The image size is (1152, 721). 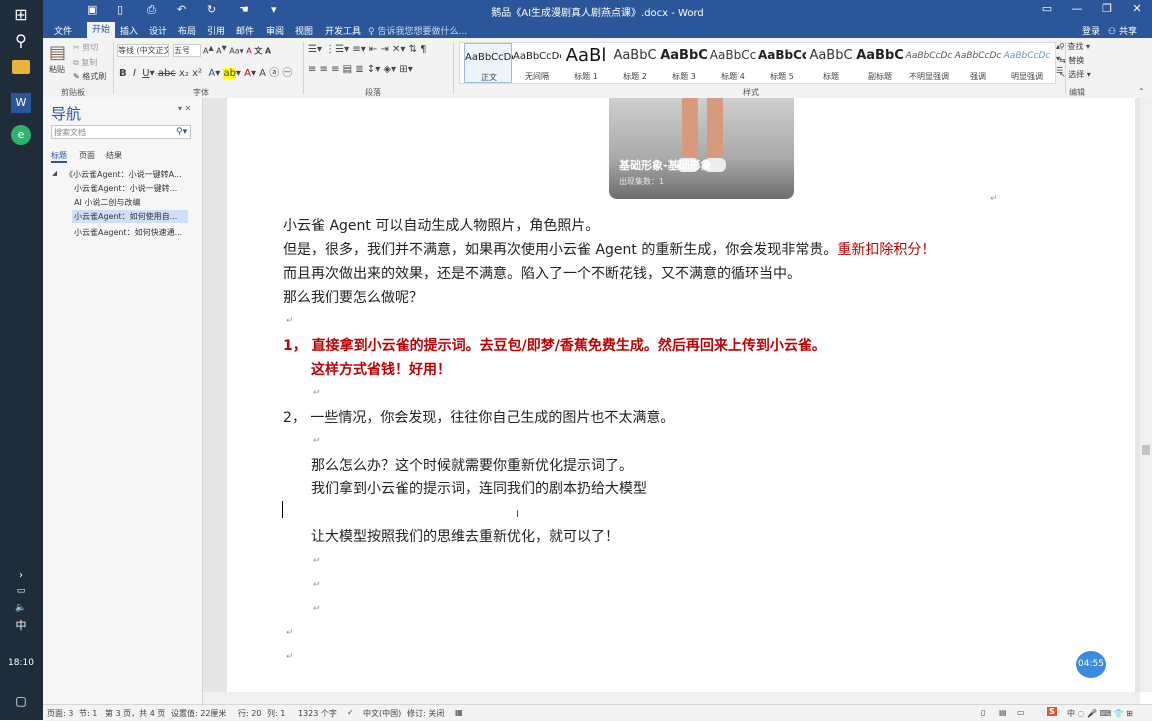 What do you see at coordinates (249, 713) in the screenshot?
I see `status-line: 行: 20` at bounding box center [249, 713].